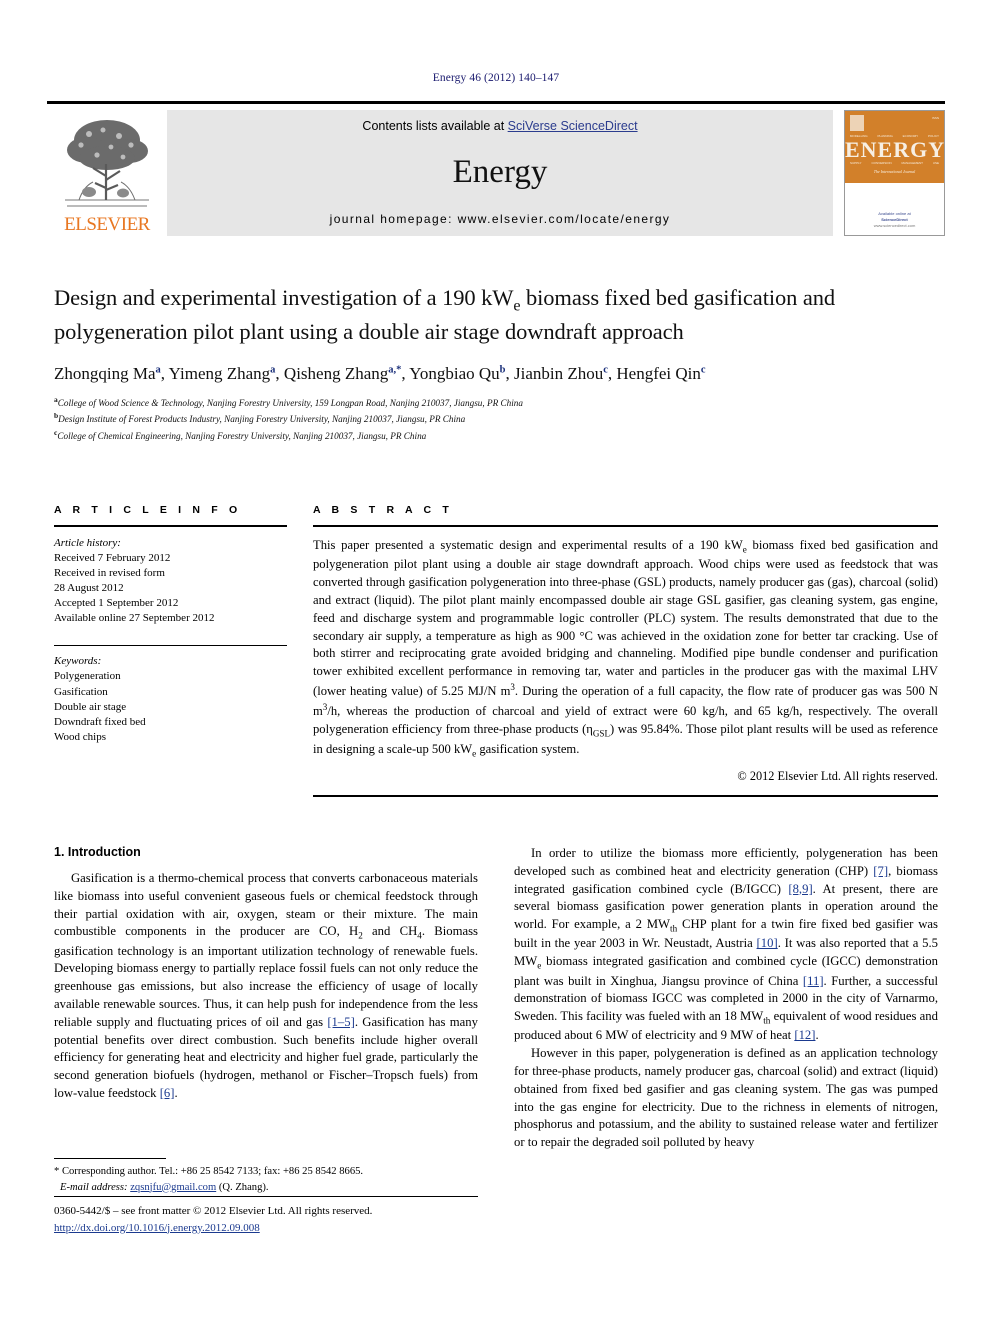  Describe the element at coordinates (601, 733) in the screenshot. I see `abstract-sub-gsl: GSL` at that location.